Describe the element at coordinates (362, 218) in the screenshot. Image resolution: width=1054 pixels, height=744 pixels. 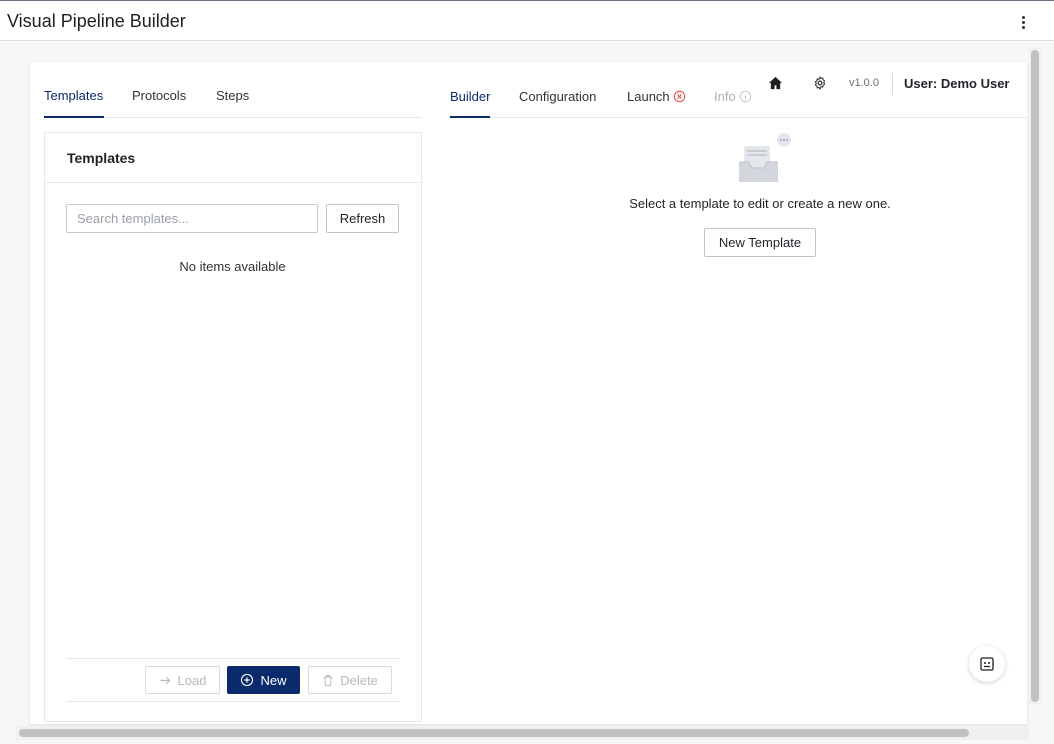
I see `refresh-button: Refresh` at that location.